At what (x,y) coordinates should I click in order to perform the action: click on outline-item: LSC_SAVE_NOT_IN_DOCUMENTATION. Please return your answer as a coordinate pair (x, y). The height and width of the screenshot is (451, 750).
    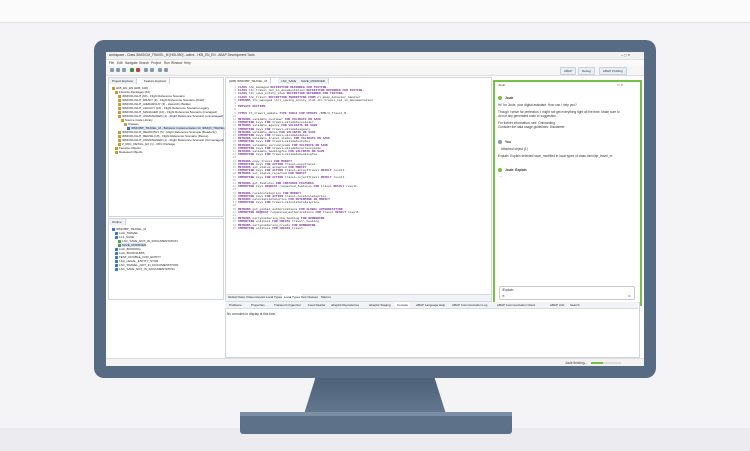
    Looking at the image, I should click on (145, 269).